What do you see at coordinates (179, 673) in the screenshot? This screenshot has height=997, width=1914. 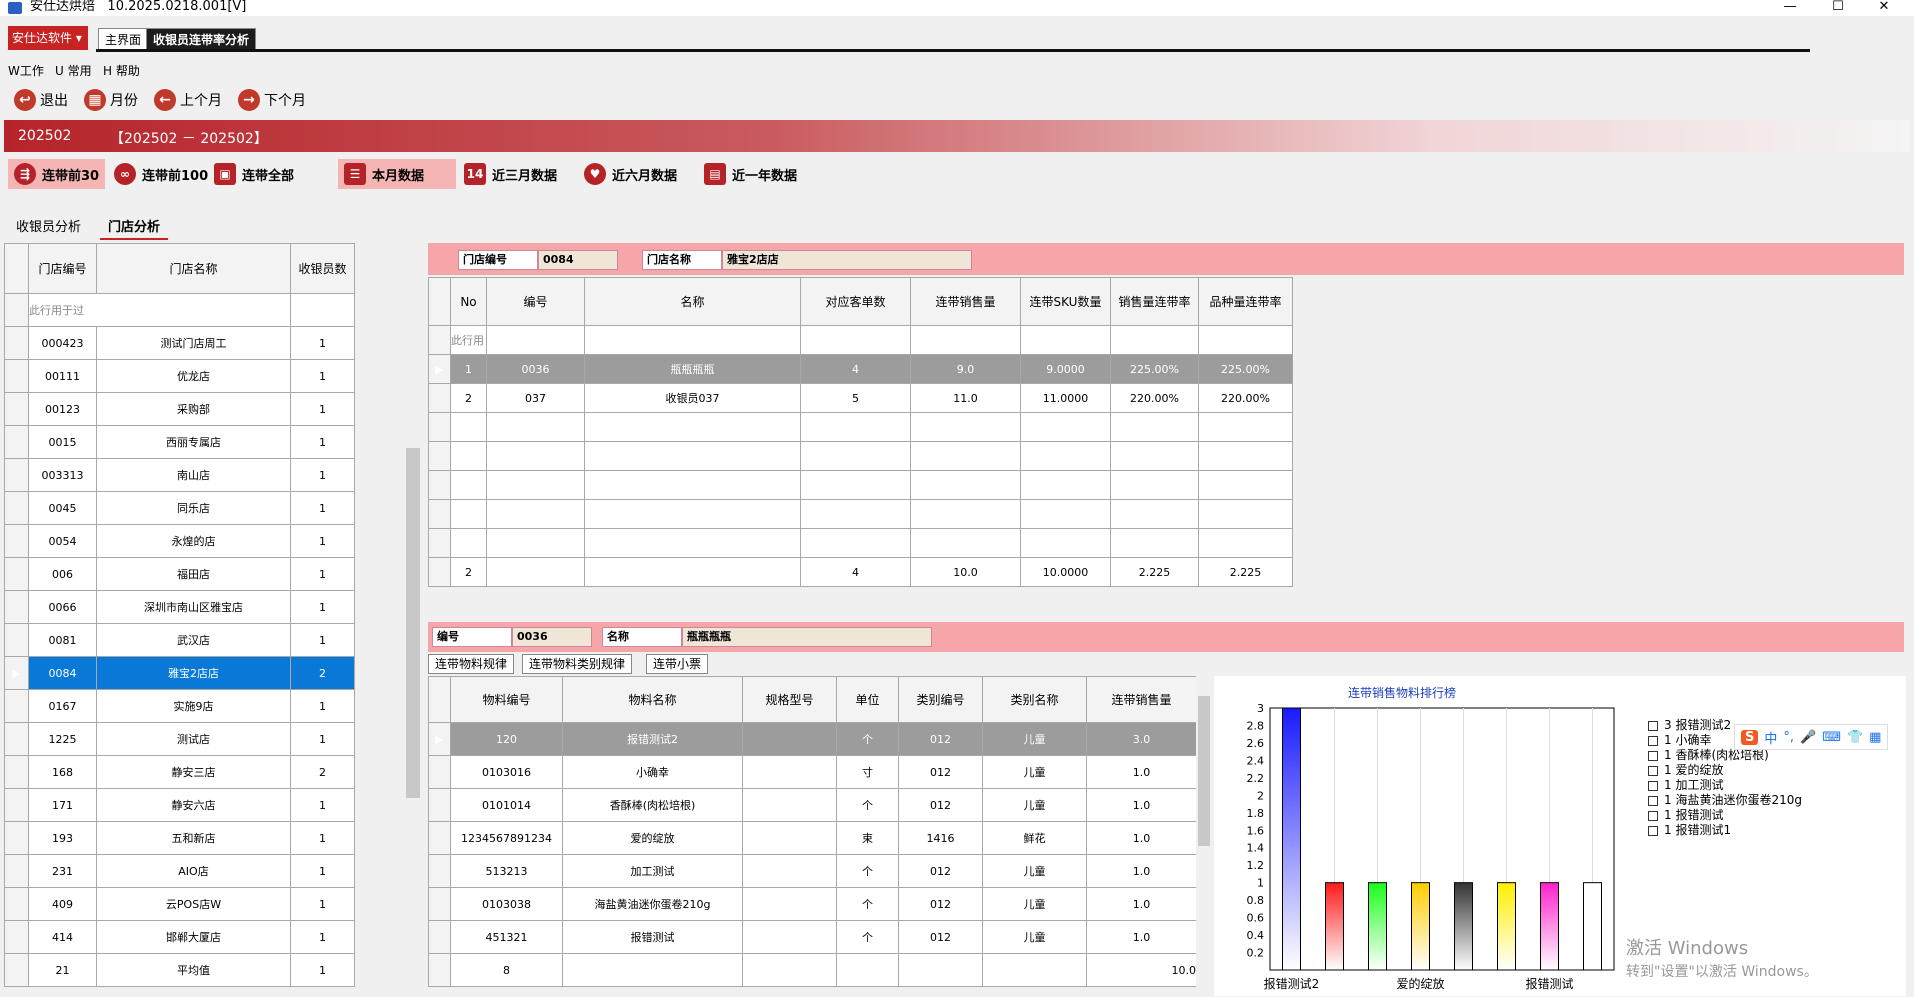 I see `table-row: ▶ 0084 雅宝2店店 2` at bounding box center [179, 673].